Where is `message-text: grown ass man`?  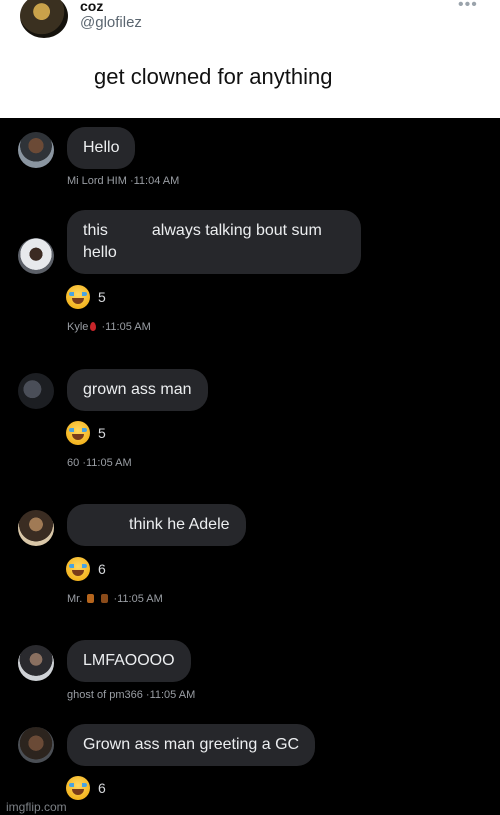
message-text: grown ass man is located at coordinates (137, 389).